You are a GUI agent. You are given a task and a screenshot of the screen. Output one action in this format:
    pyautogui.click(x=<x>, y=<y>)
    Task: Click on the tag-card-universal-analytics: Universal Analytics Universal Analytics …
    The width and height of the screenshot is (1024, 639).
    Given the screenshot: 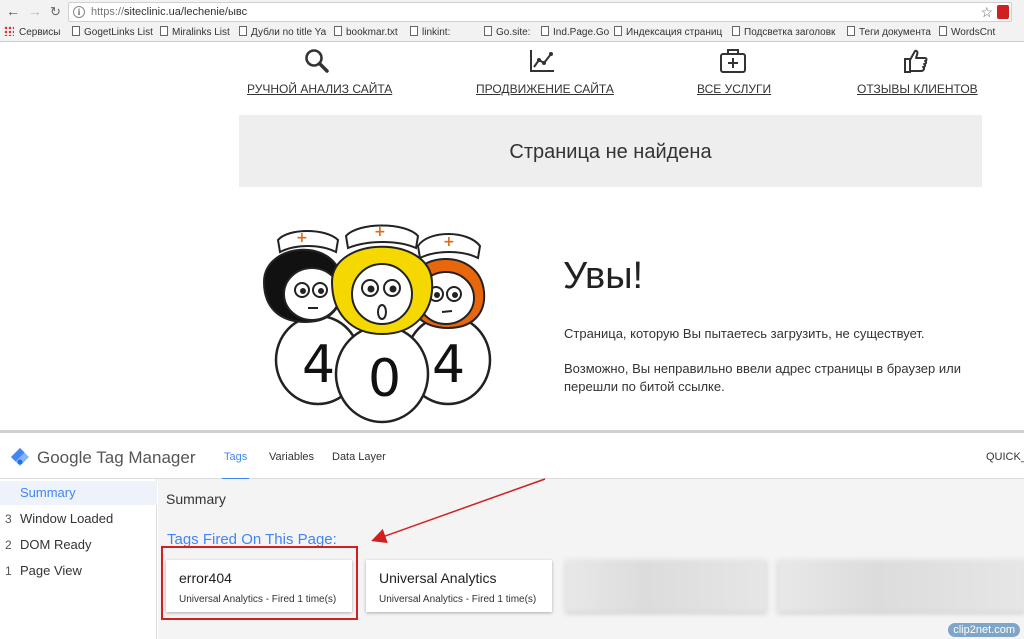 What is the action you would take?
    pyautogui.click(x=459, y=586)
    